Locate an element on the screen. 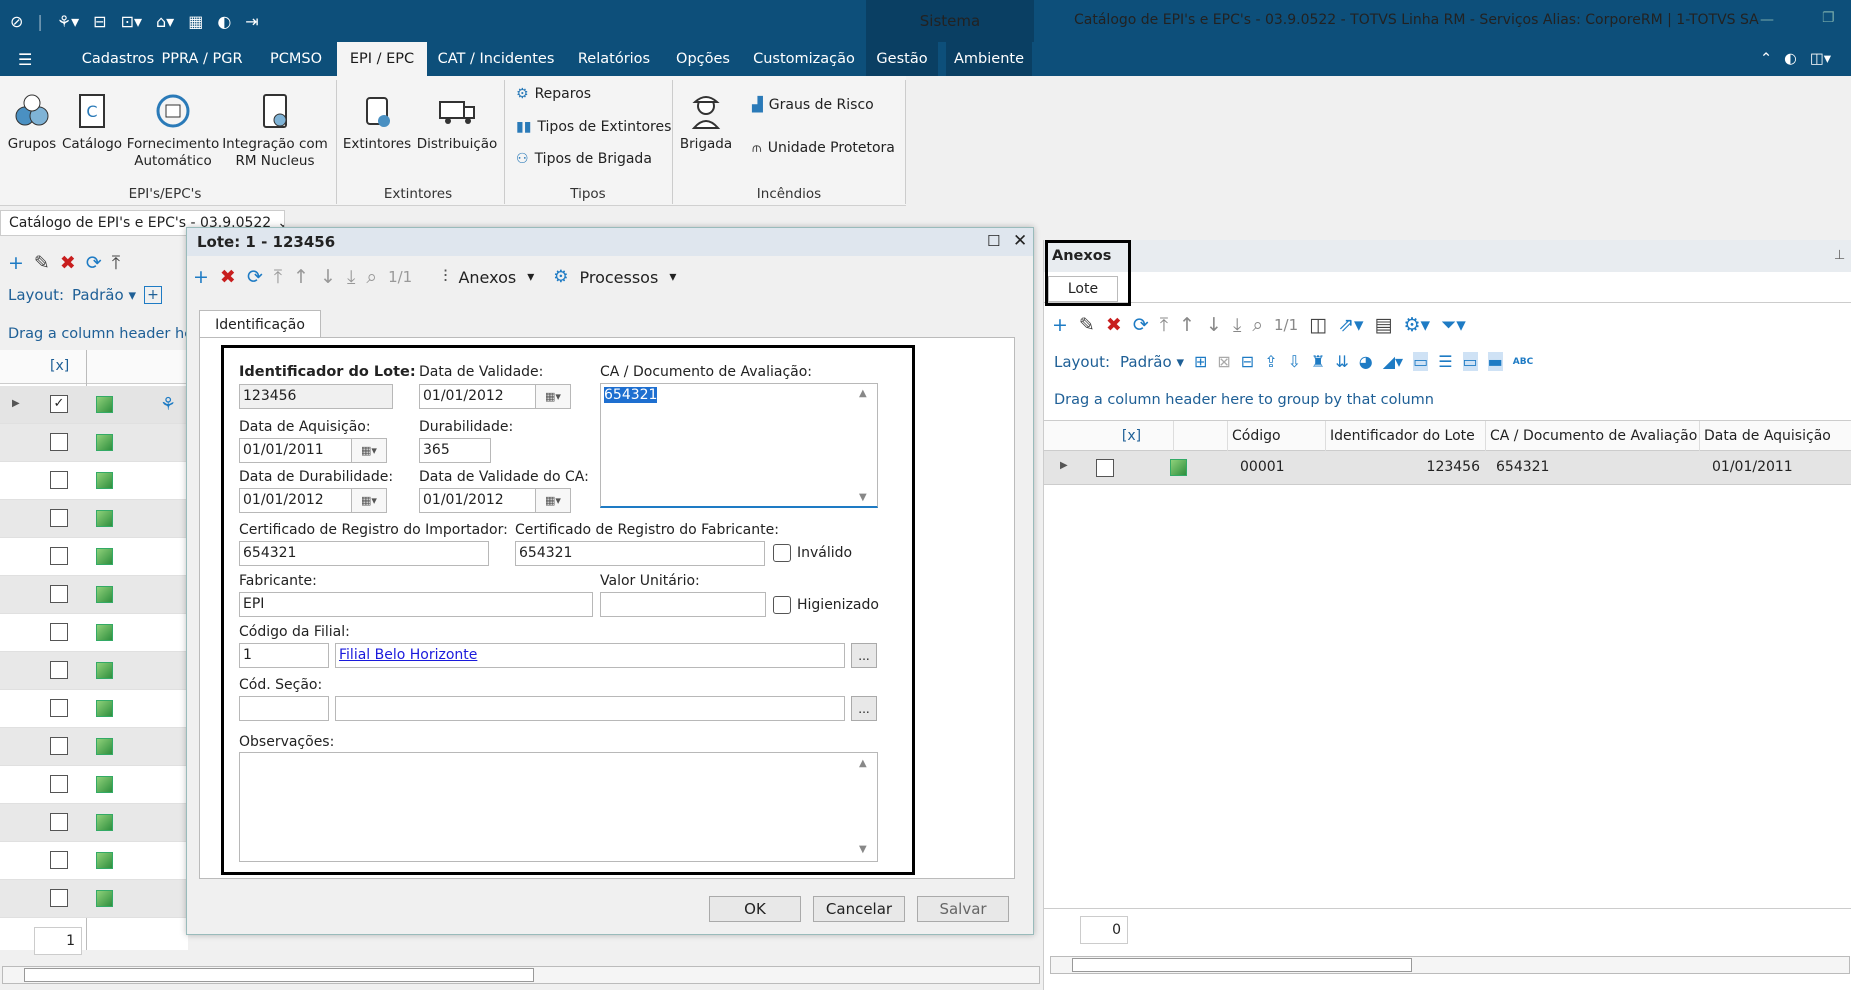 This screenshot has height=990, width=1851. secao-lookup-field is located at coordinates (590, 708).